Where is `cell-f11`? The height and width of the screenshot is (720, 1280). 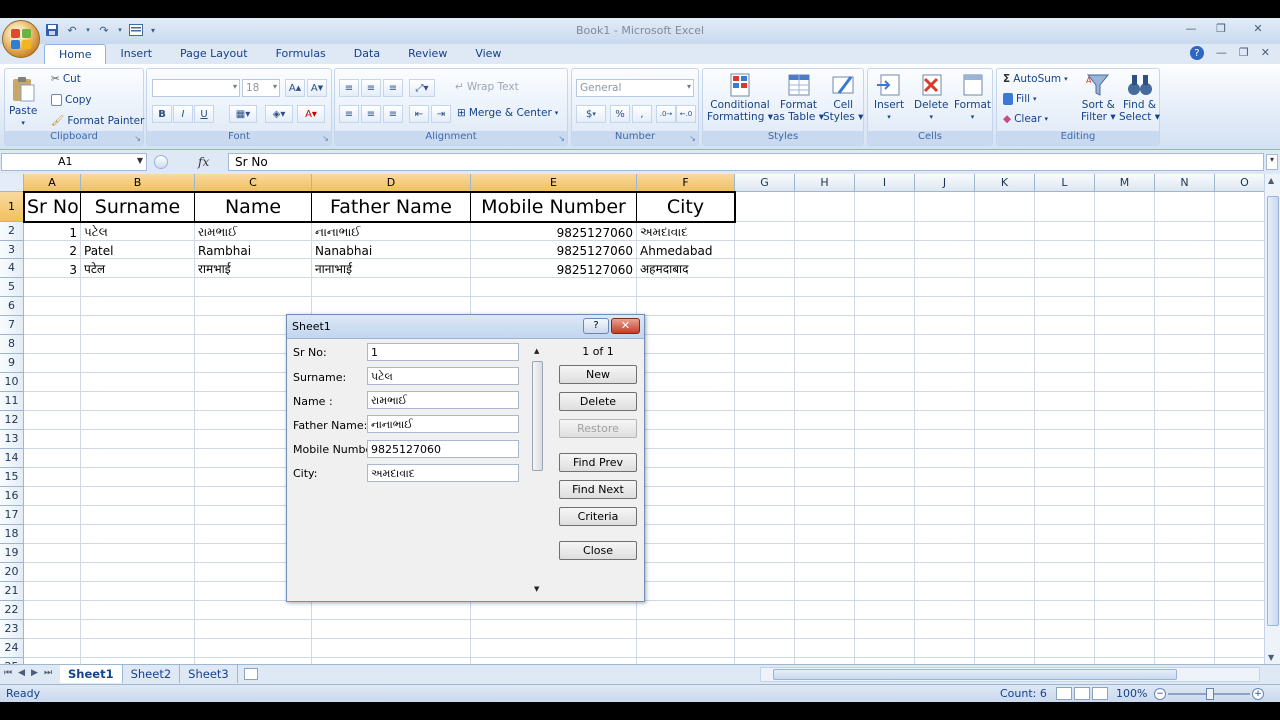 cell-f11 is located at coordinates (686, 401).